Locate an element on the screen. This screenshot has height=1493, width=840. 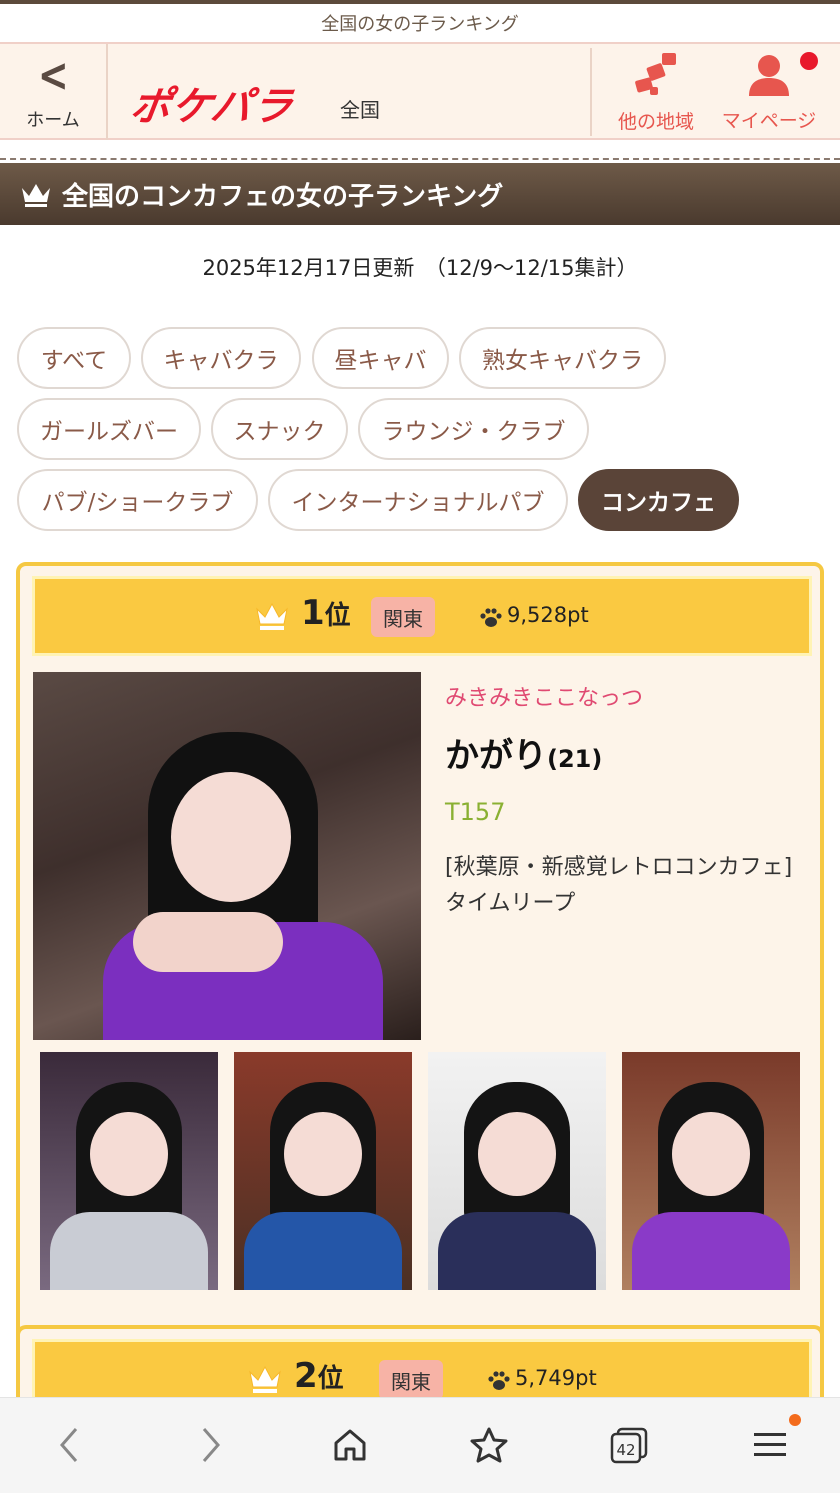
browser-bottom-nav: 42 is located at coordinates (420, 1445).